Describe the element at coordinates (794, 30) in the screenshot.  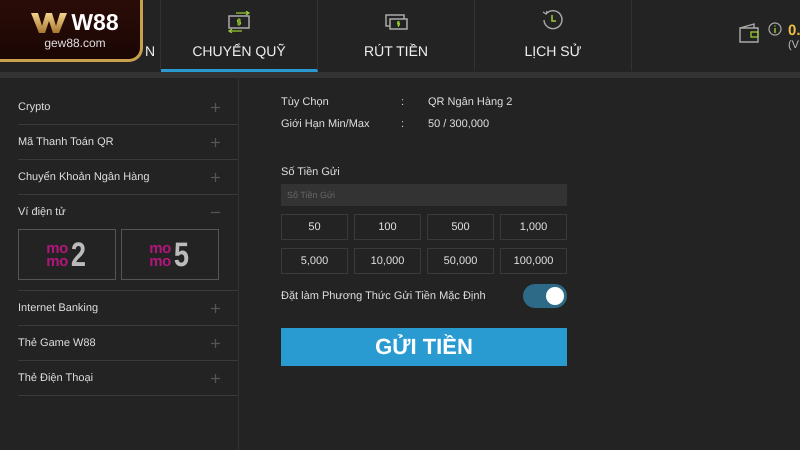
I see `balance-amount: 0.` at that location.